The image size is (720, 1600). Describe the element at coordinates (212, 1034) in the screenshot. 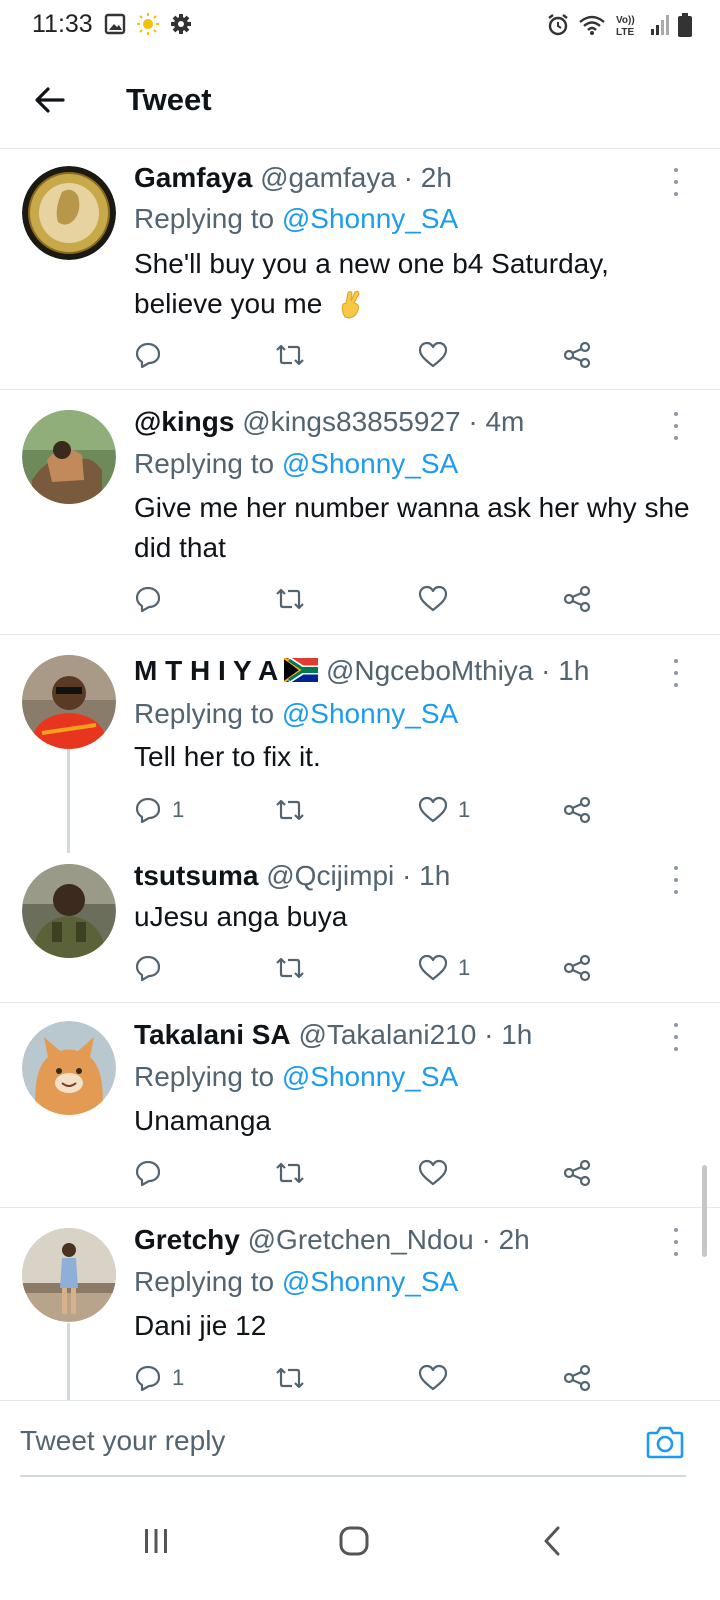

I see `author-name: Takalani SA` at that location.